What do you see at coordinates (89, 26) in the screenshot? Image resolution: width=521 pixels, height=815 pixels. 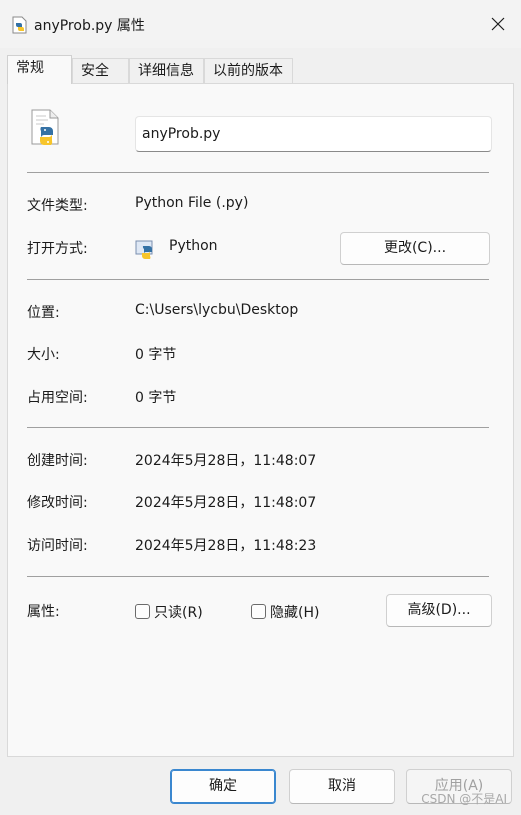 I see `window-title: anyProb.py 属性` at bounding box center [89, 26].